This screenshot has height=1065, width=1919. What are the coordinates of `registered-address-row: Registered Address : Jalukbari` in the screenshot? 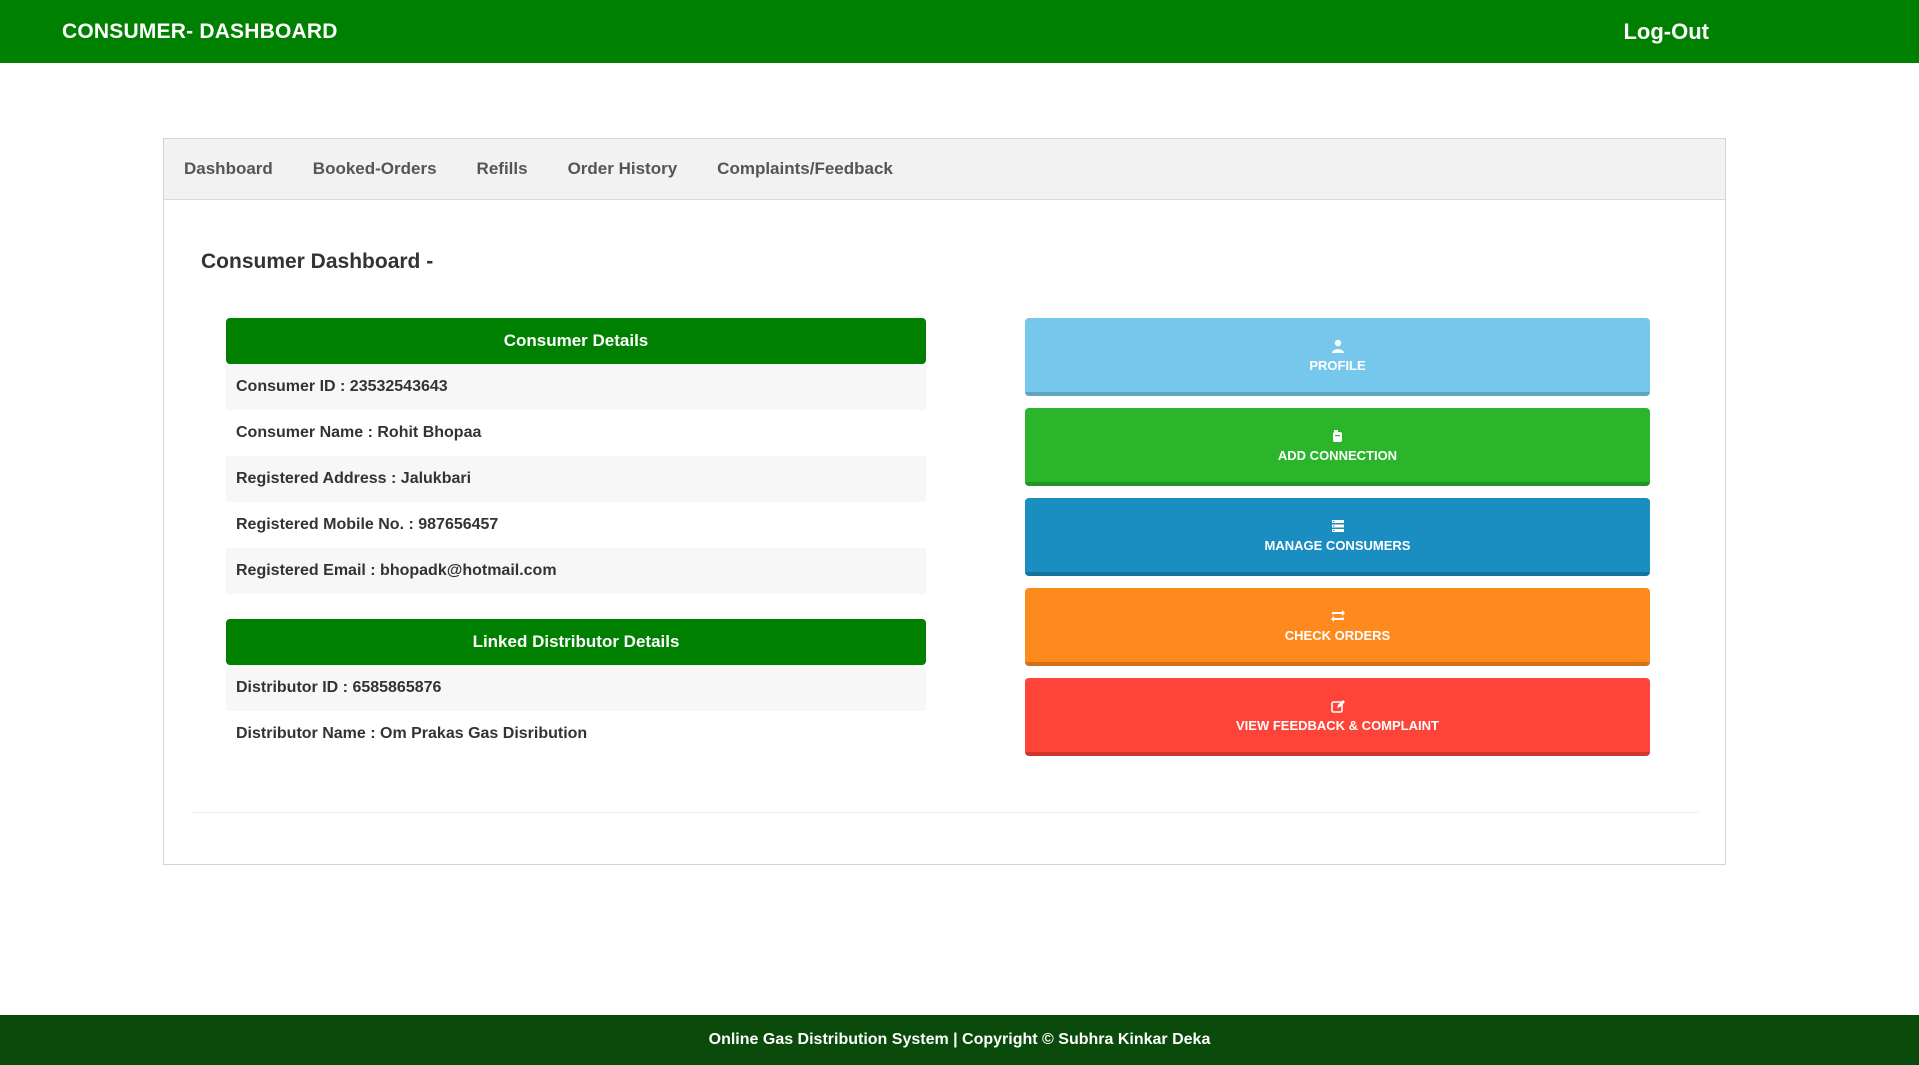 It's located at (576, 479).